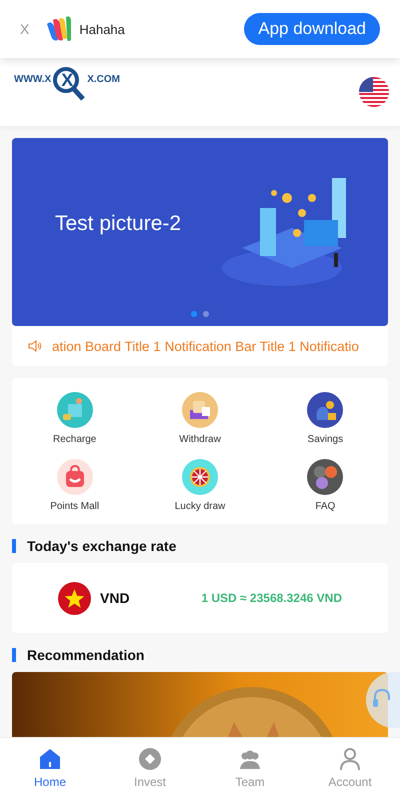 The height and width of the screenshot is (798, 400). I want to click on coin-icon, so click(150, 759).